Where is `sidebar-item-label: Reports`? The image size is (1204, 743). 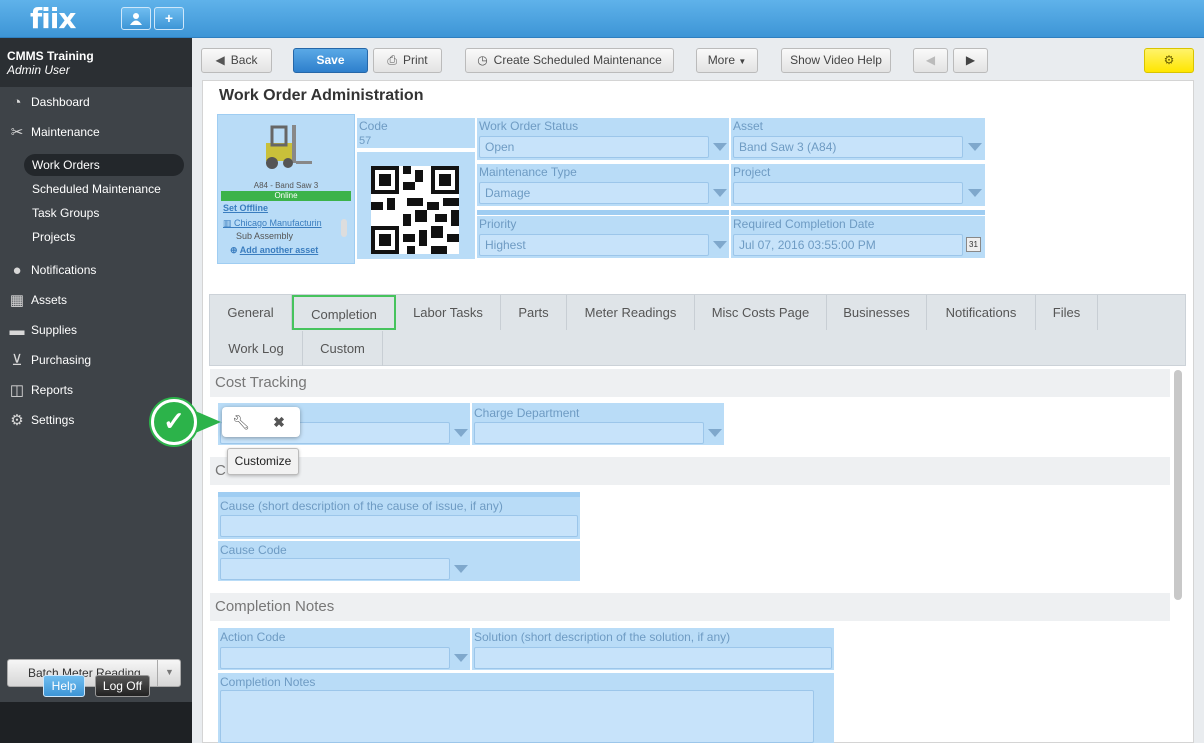 sidebar-item-label: Reports is located at coordinates (52, 390).